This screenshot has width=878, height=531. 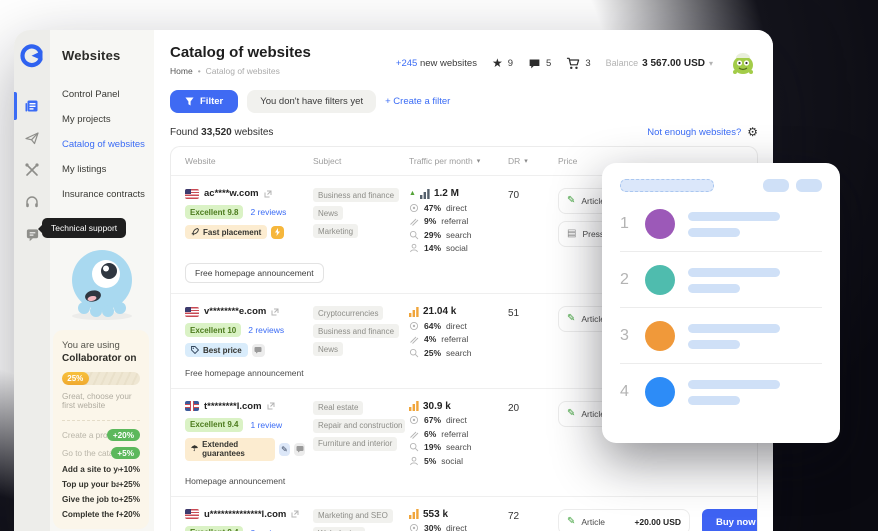 I want to click on offer-article: ✎ Article +20.00 USD, so click(x=624, y=519).